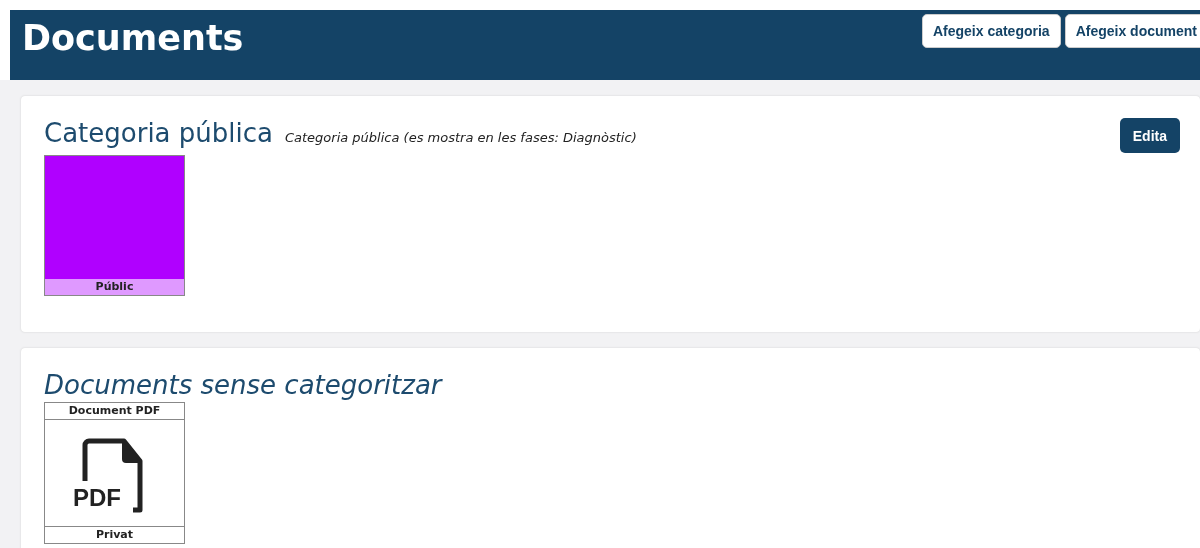 This screenshot has height=548, width=1200. What do you see at coordinates (1132, 31) in the screenshot?
I see `add-button: Afegeix document` at bounding box center [1132, 31].